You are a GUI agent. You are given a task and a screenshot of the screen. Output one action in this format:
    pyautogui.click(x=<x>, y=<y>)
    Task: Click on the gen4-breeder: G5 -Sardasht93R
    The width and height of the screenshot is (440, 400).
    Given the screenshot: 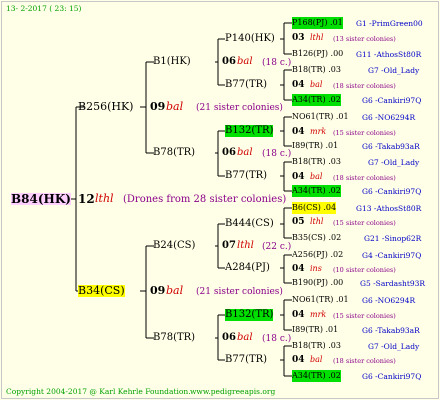 What is the action you would take?
    pyautogui.click(x=393, y=283)
    